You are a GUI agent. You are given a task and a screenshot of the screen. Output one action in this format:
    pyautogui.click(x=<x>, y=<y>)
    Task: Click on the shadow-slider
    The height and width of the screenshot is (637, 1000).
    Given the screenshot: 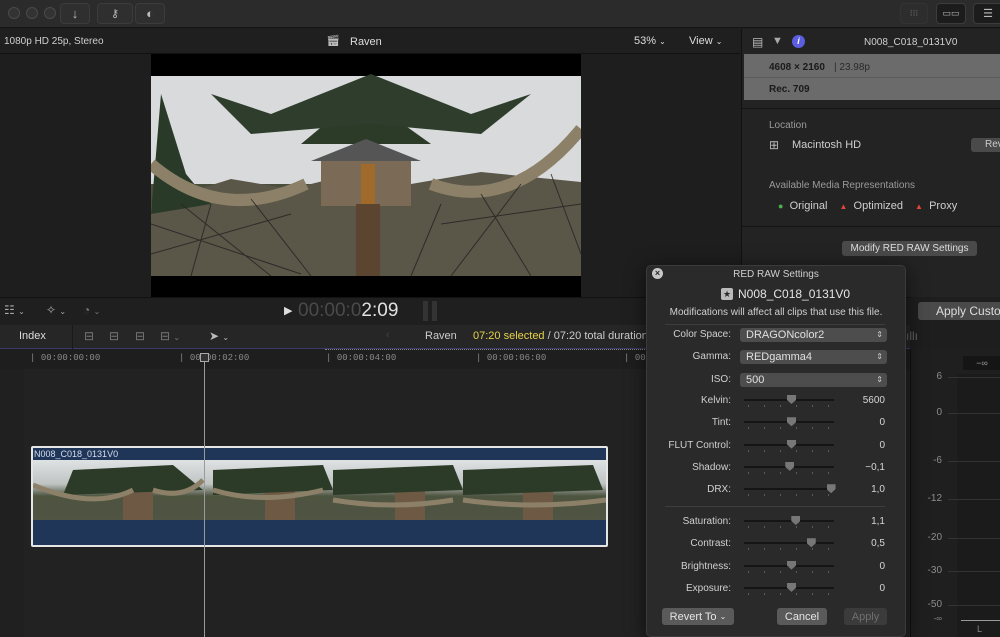 What is the action you would take?
    pyautogui.click(x=789, y=468)
    